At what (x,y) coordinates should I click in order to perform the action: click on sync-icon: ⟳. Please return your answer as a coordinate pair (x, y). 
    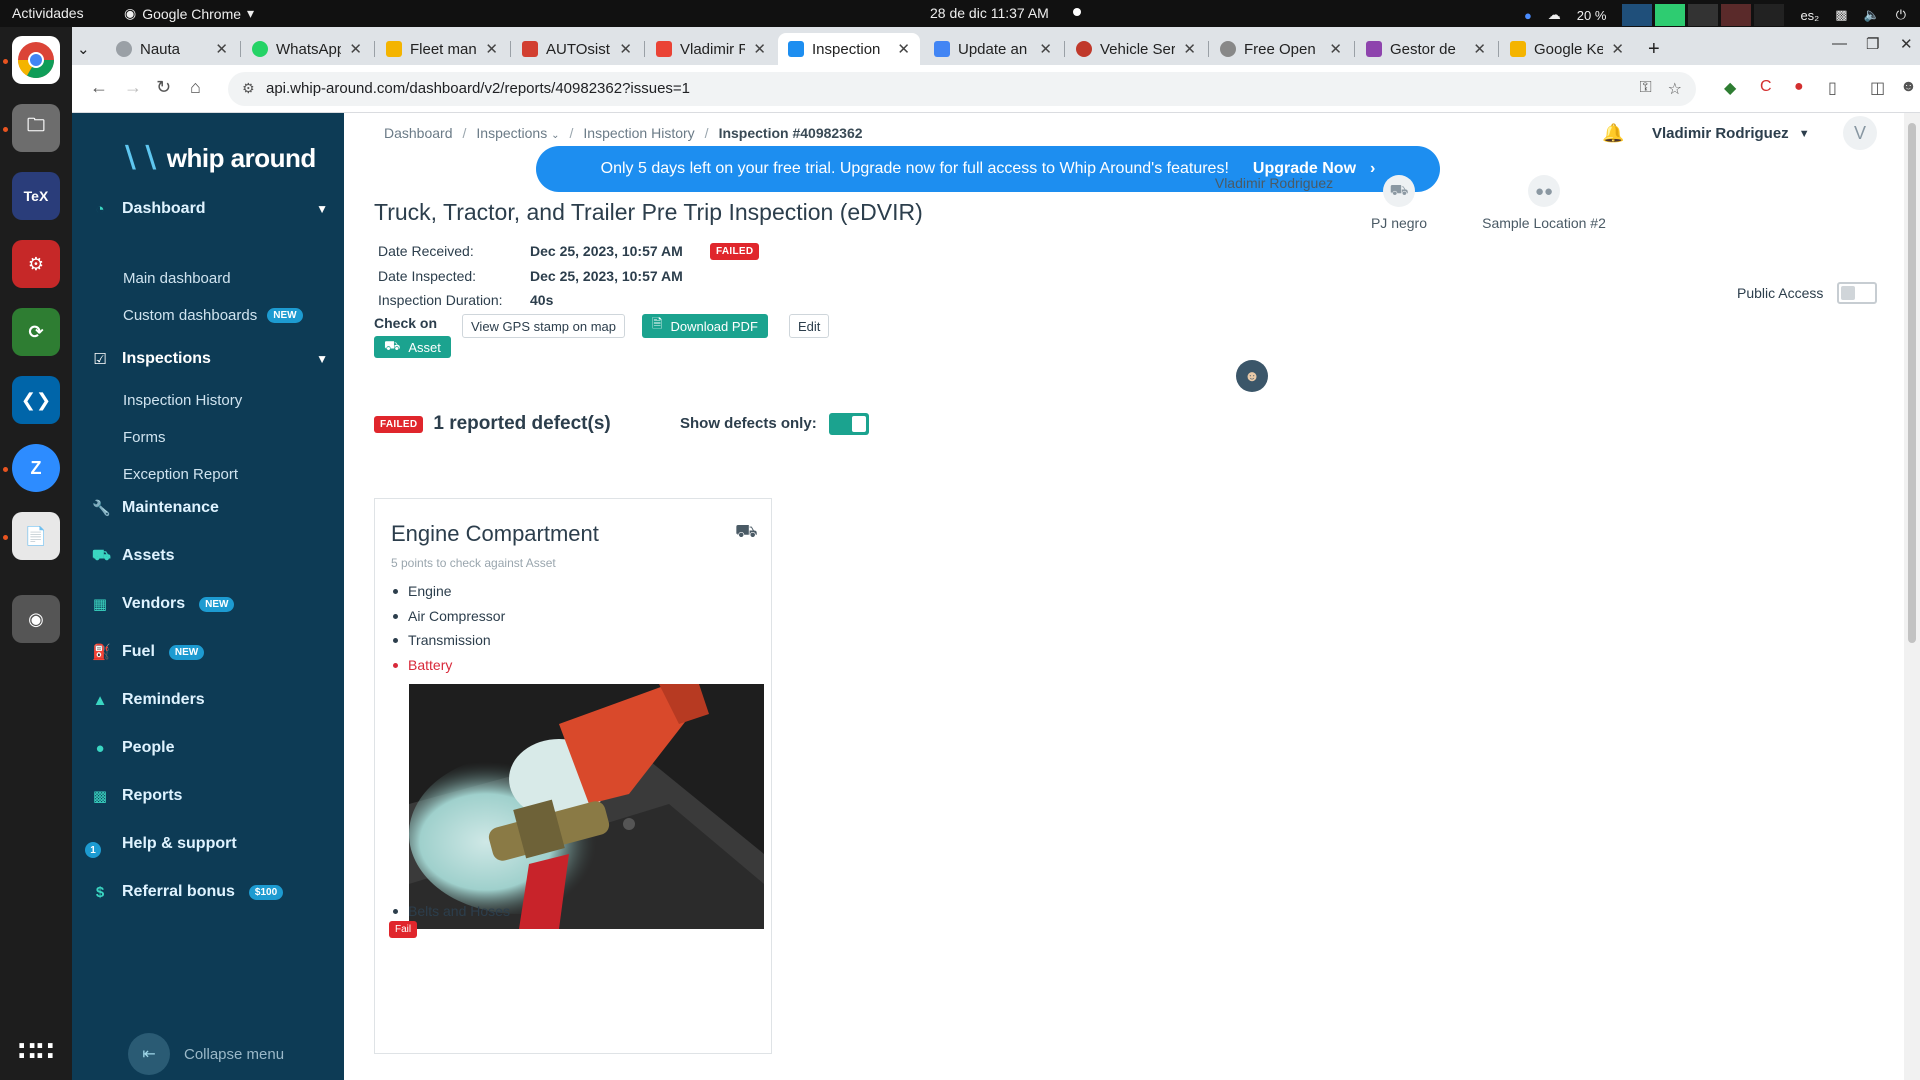
    Looking at the image, I should click on (36, 332).